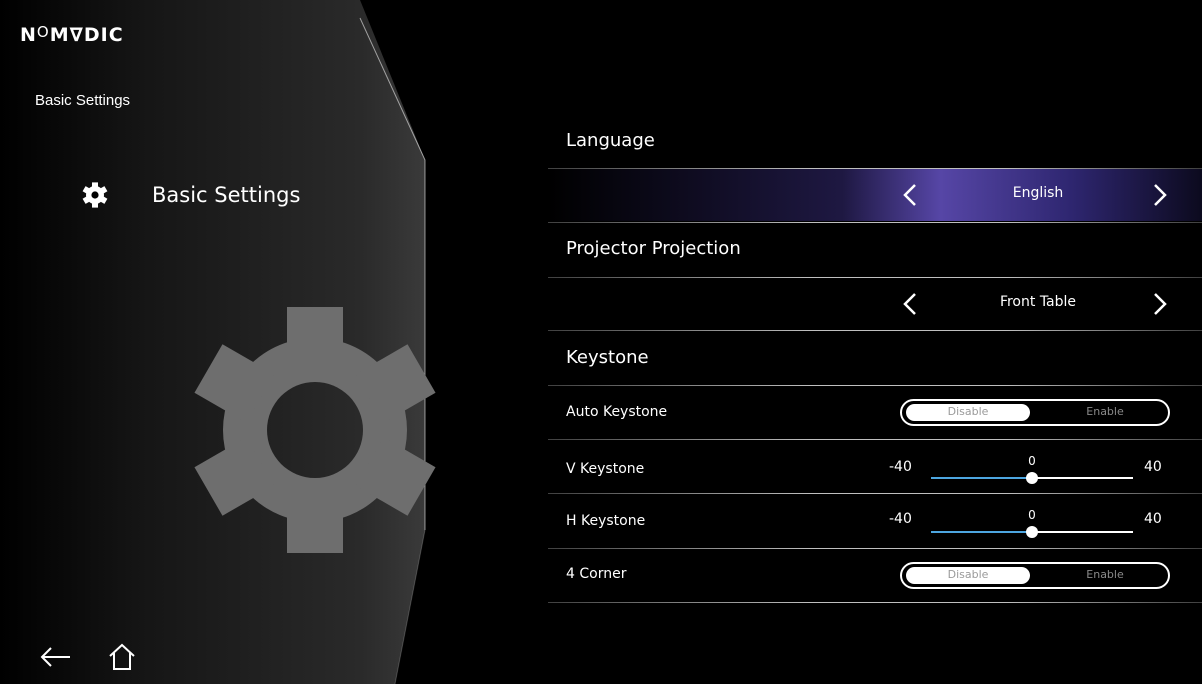 This screenshot has width=1202, height=684. Describe the element at coordinates (1038, 193) in the screenshot. I see `language-value: English` at that location.